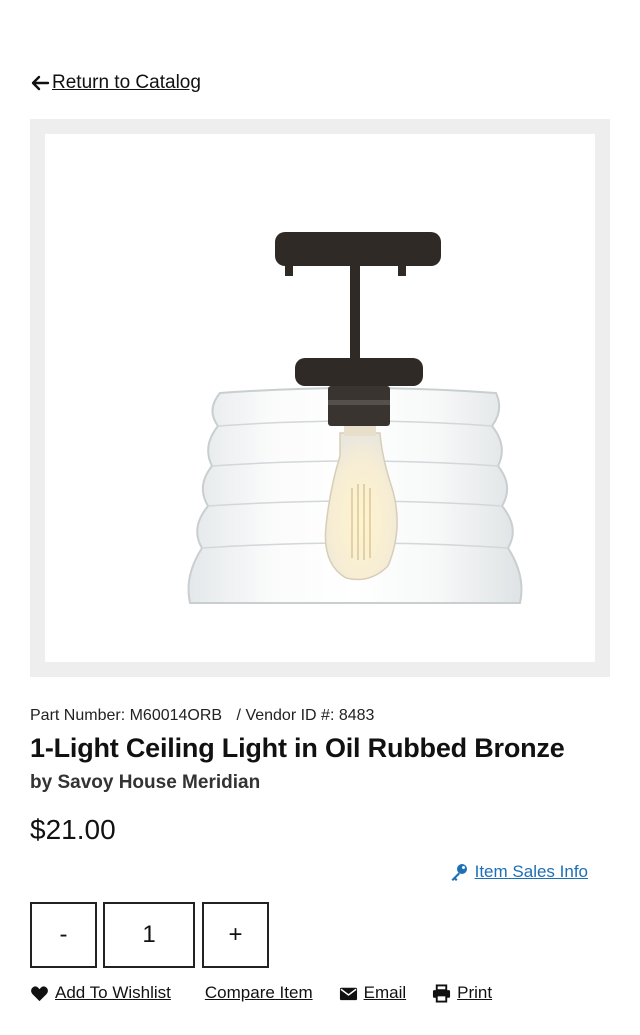 The width and height of the screenshot is (640, 1035). I want to click on print-link: Print, so click(462, 993).